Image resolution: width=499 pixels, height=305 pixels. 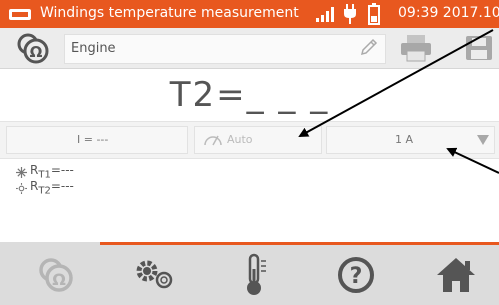 What do you see at coordinates (374, 14) in the screenshot?
I see `battery-icon` at bounding box center [374, 14].